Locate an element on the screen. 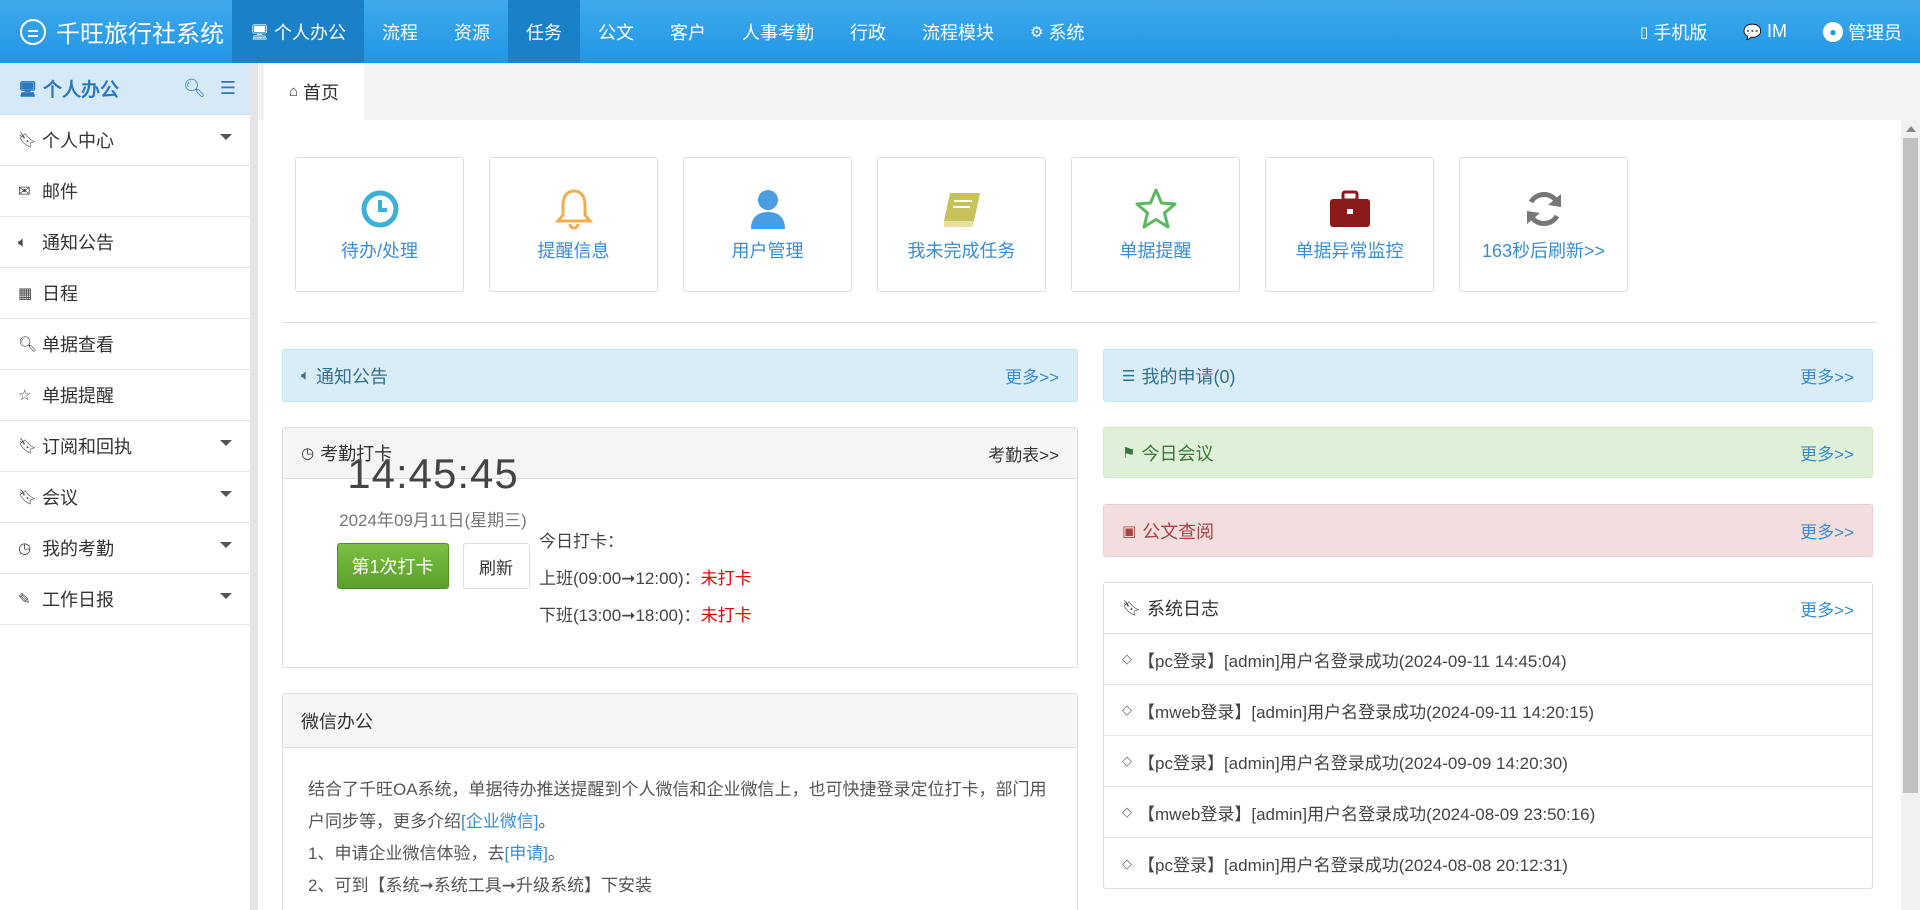 The image size is (1920, 910). tile-document-reminder: 单据提醒 is located at coordinates (1155, 224).